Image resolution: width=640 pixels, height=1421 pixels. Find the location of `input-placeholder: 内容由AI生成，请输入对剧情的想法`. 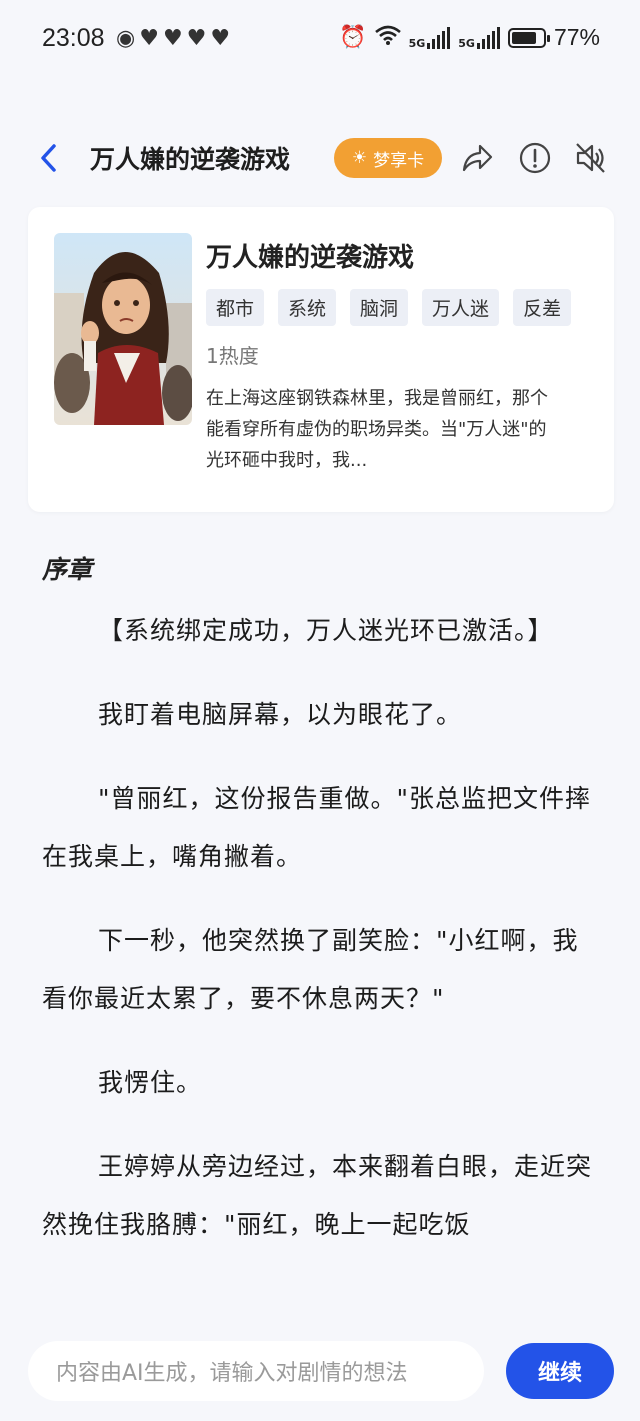

input-placeholder: 内容由AI生成，请输入对剧情的想法 is located at coordinates (232, 1373).